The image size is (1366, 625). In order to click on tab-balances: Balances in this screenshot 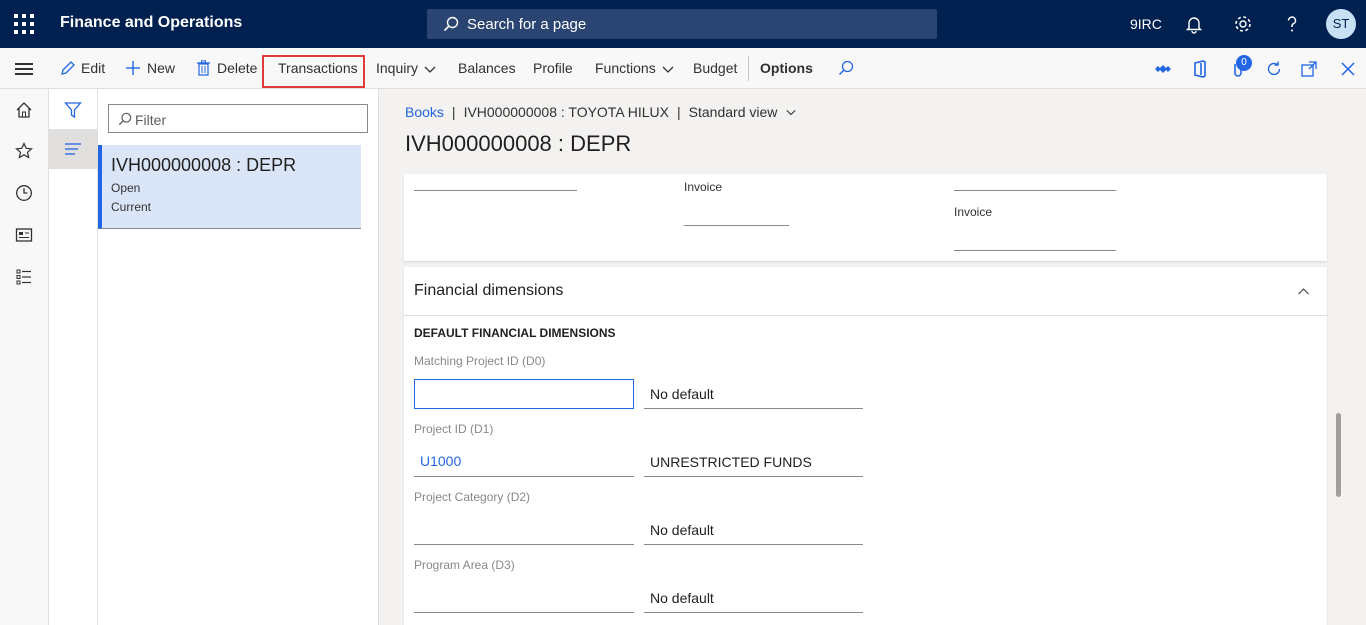, I will do `click(487, 68)`.